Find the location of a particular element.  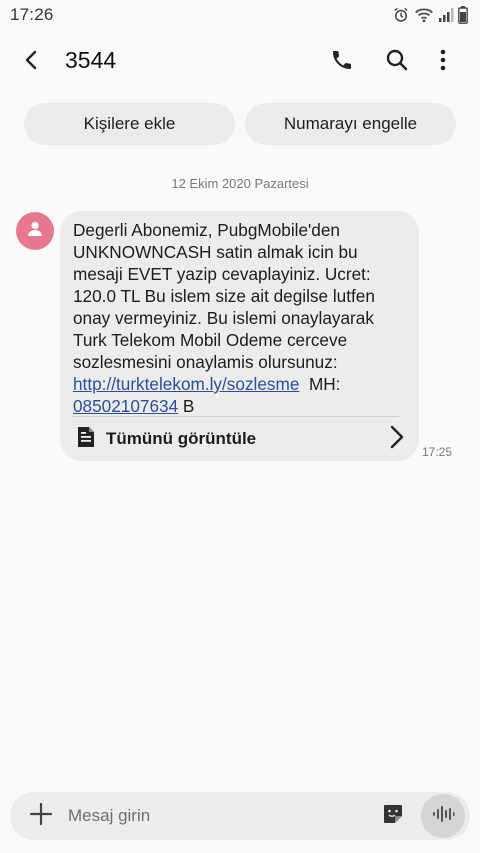

document-icon is located at coordinates (86, 439).